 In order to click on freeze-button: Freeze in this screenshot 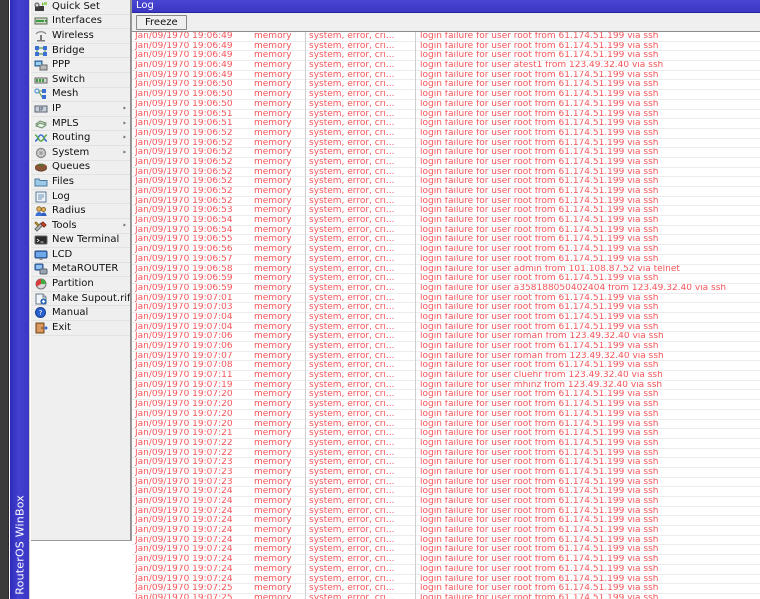, I will do `click(161, 22)`.